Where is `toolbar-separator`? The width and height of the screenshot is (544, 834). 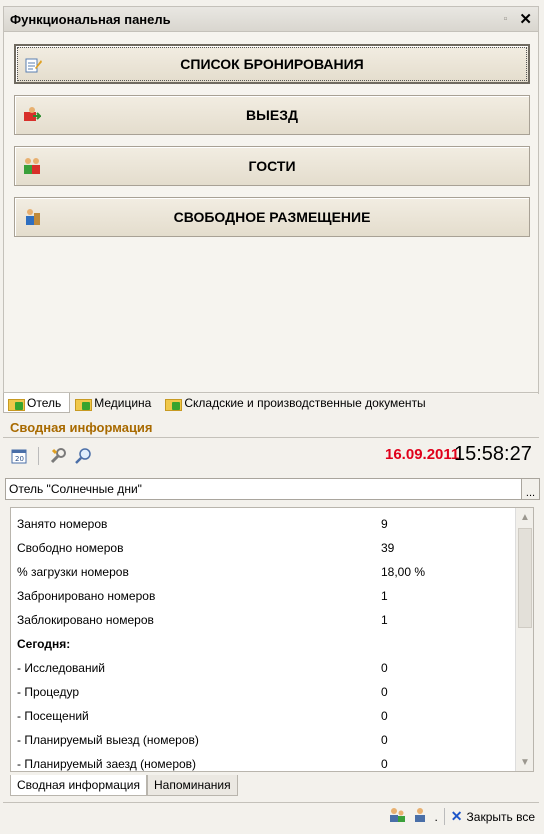 toolbar-separator is located at coordinates (38, 456).